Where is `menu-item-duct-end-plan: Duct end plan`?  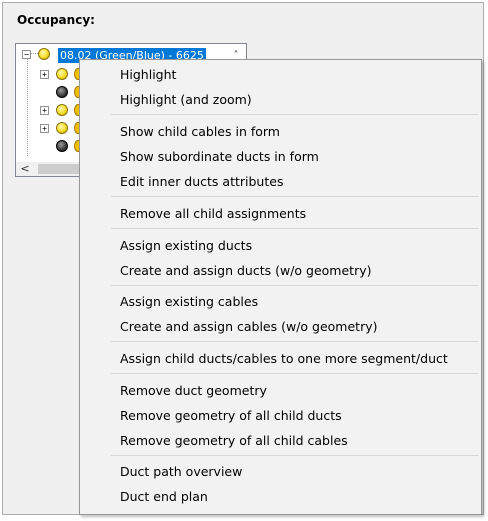 menu-item-duct-end-plan: Duct end plan is located at coordinates (164, 496).